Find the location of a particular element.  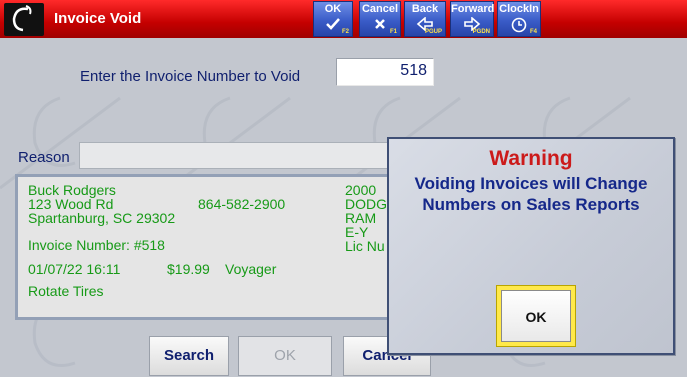

window-title: Invoice Void is located at coordinates (98, 18).